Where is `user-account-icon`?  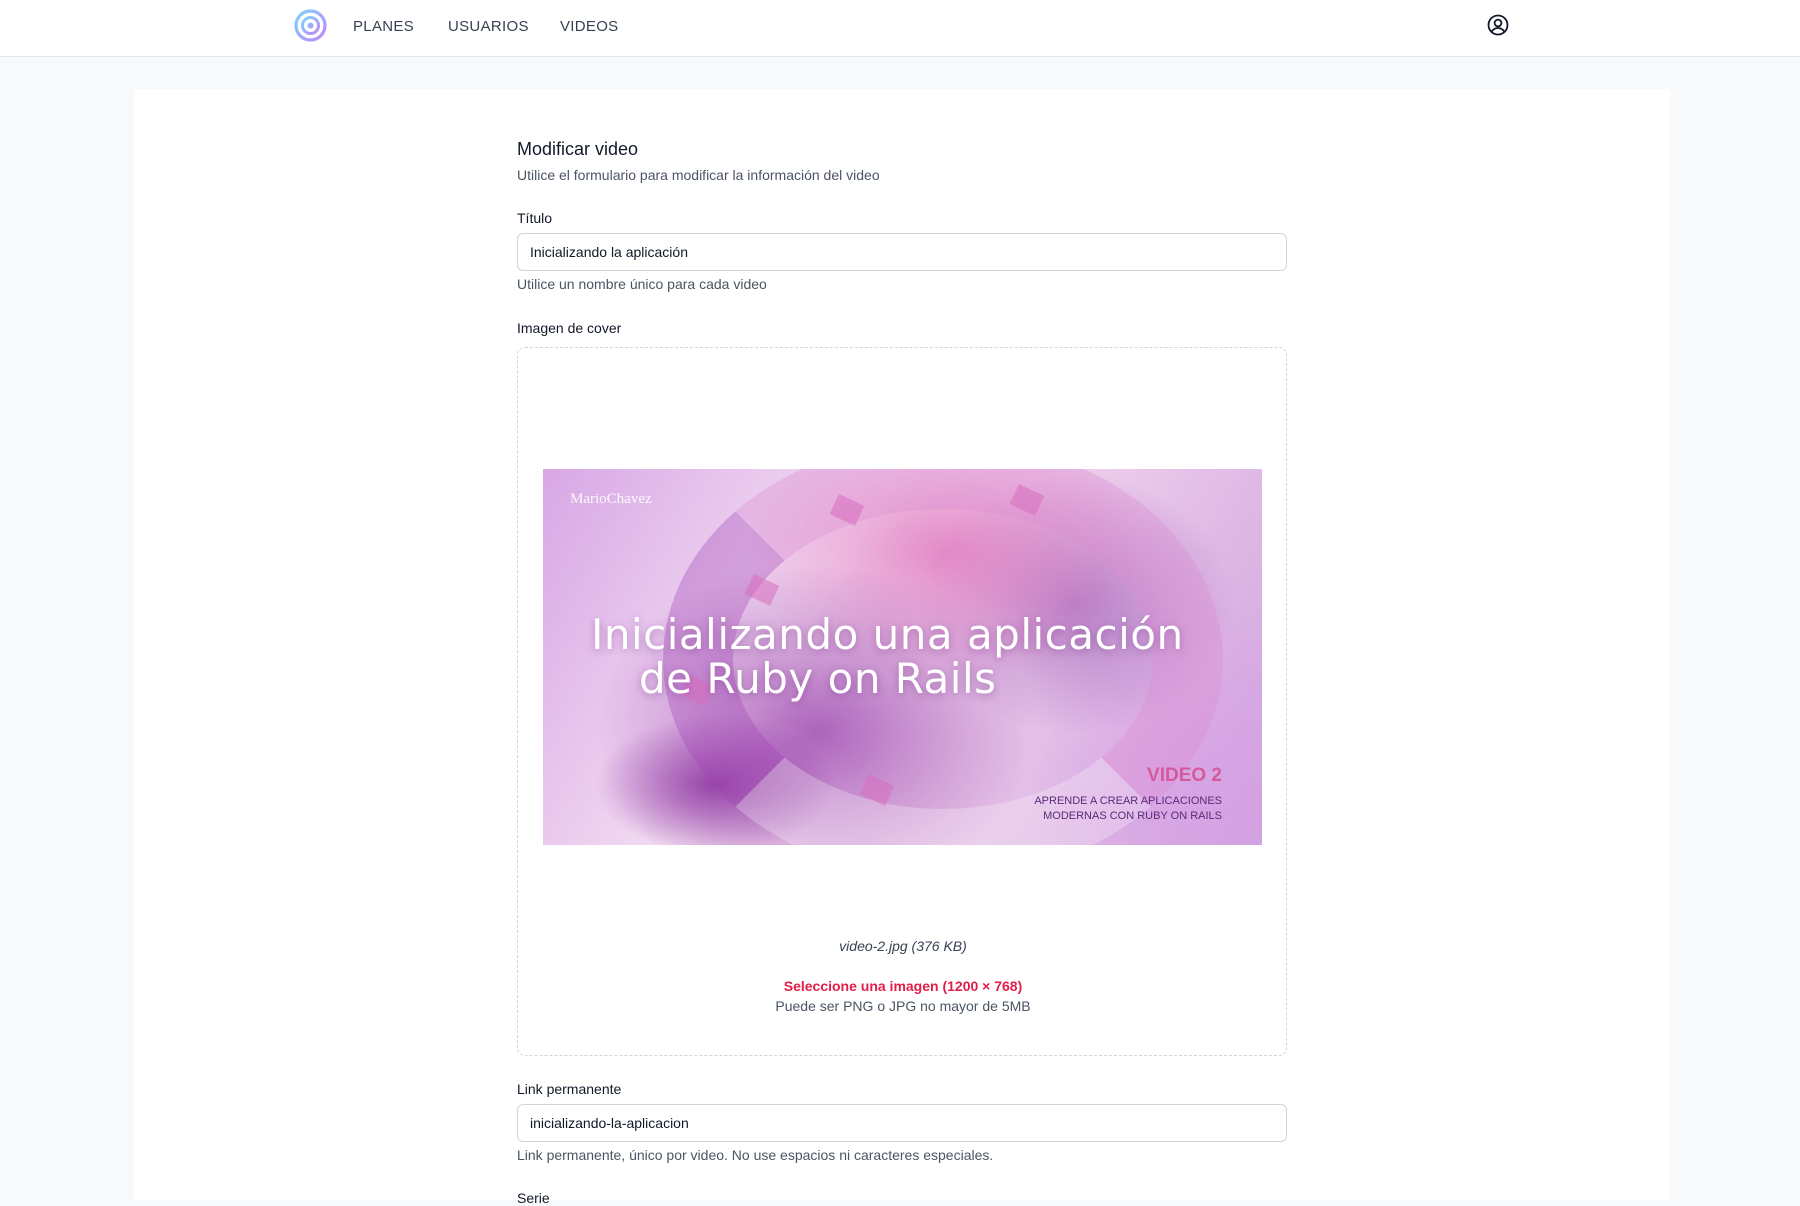
user-account-icon is located at coordinates (1498, 25).